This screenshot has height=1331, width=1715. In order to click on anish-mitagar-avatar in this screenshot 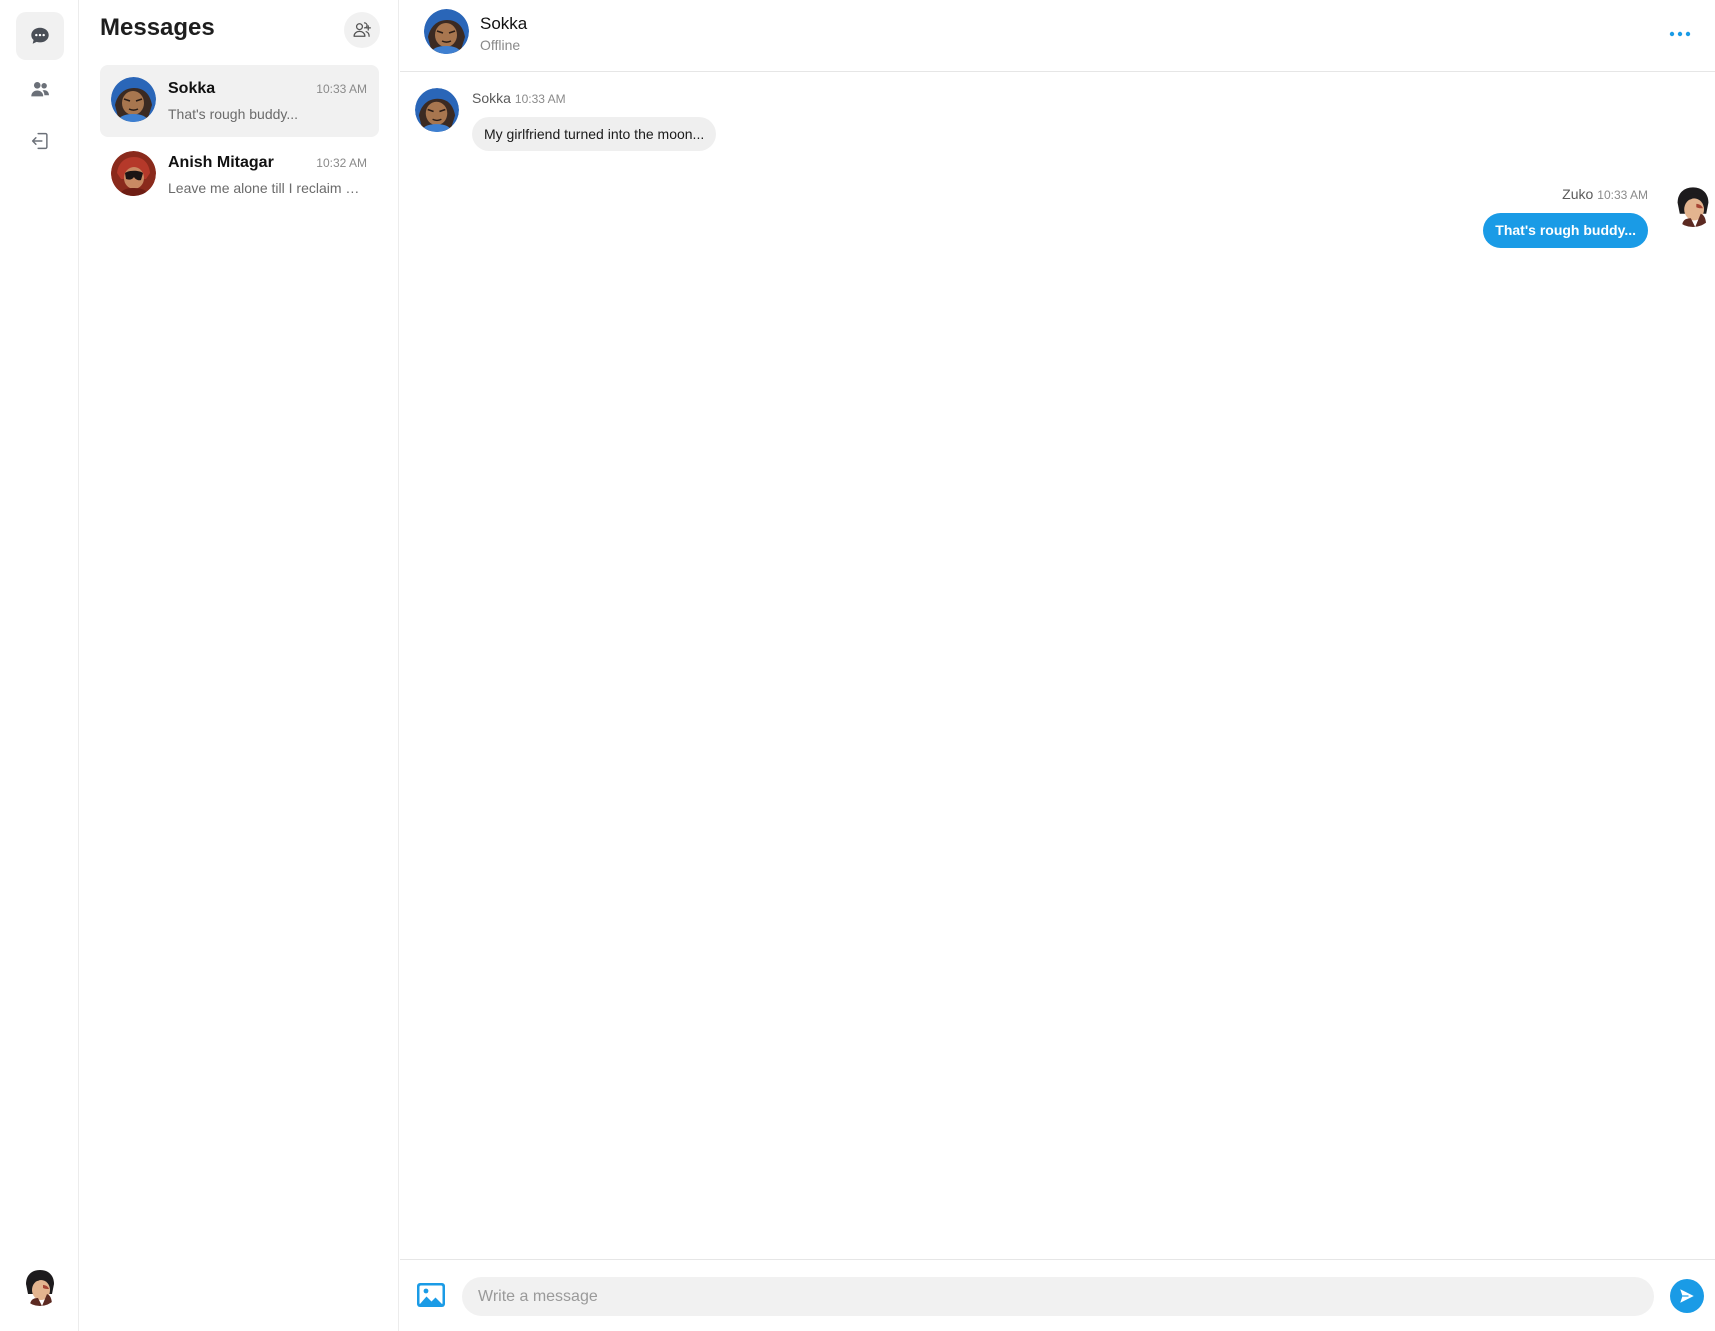, I will do `click(133, 173)`.